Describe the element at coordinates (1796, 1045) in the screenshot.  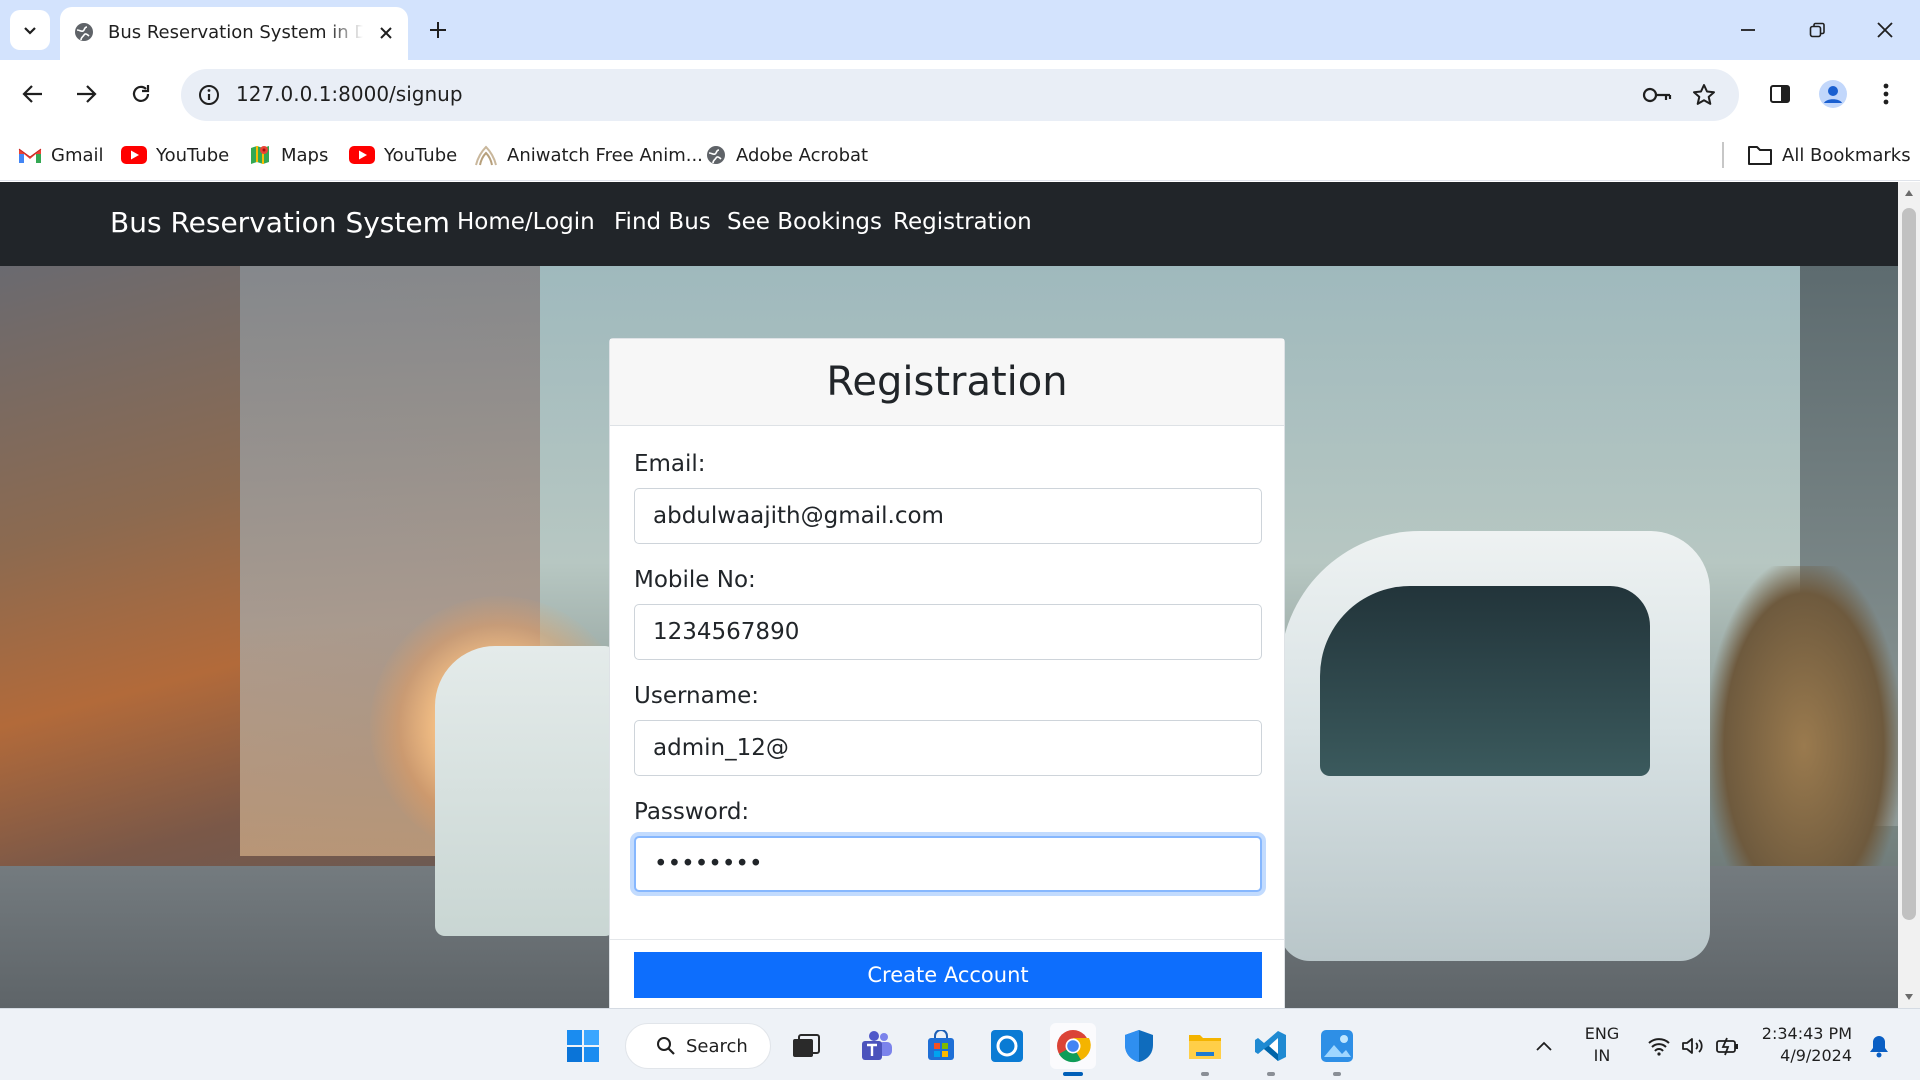
I see `clock: 2:34:43 PM 4/9/2024` at that location.